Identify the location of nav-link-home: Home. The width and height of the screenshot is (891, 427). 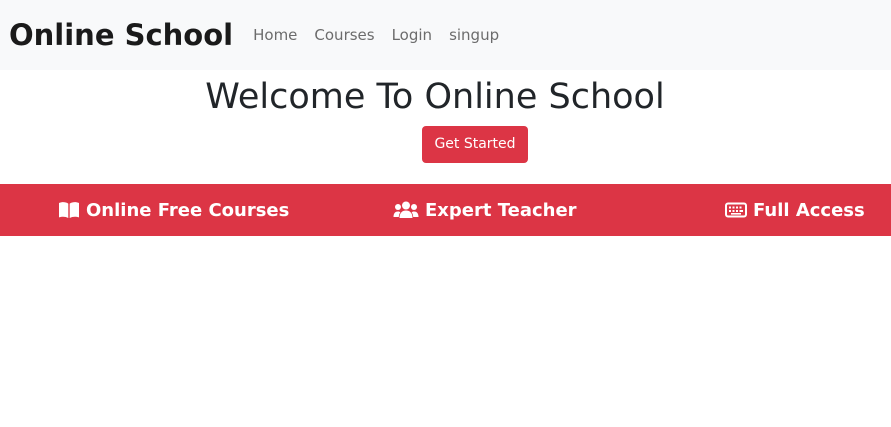
(275, 35).